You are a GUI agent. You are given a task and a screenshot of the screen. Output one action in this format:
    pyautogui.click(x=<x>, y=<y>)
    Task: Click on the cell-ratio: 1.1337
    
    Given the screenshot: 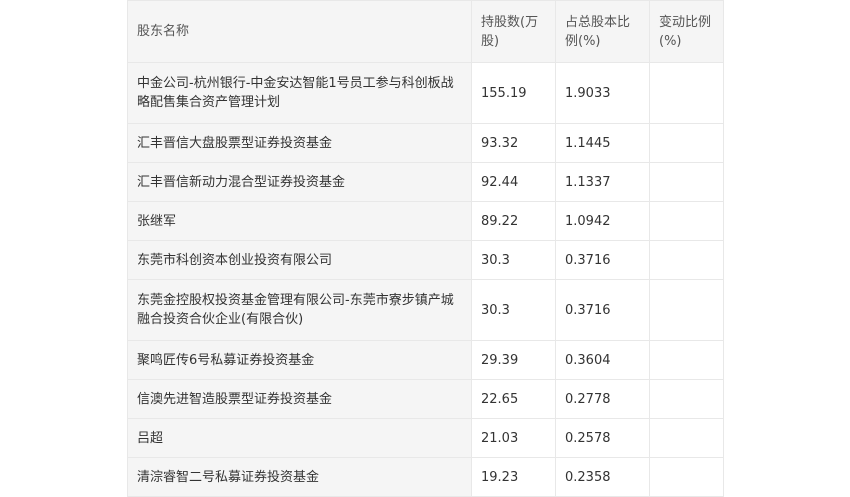 What is the action you would take?
    pyautogui.click(x=602, y=182)
    